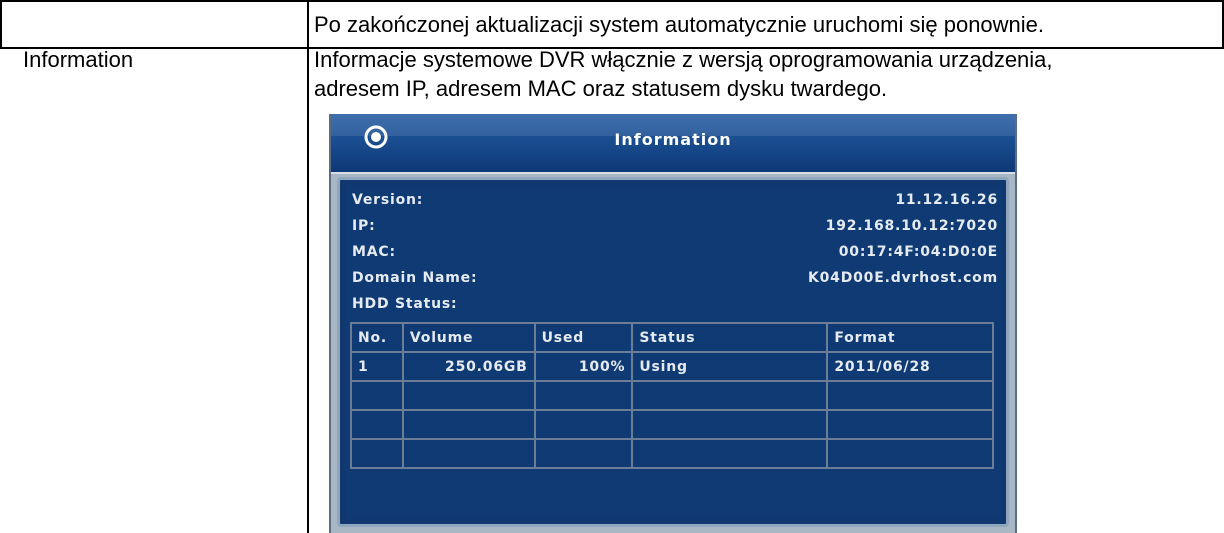 This screenshot has width=1224, height=533. Describe the element at coordinates (374, 252) in the screenshot. I see `mac-label: MAC:` at that location.